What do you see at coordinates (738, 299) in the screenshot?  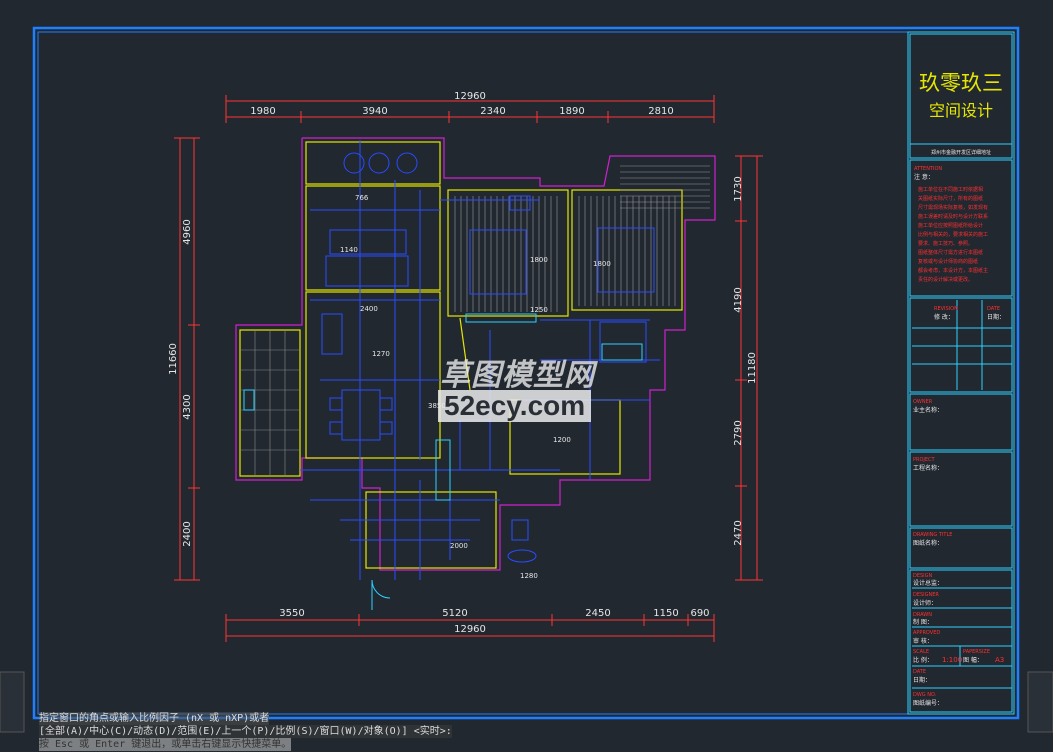 I see `dim-right-seg-2: 4190` at bounding box center [738, 299].